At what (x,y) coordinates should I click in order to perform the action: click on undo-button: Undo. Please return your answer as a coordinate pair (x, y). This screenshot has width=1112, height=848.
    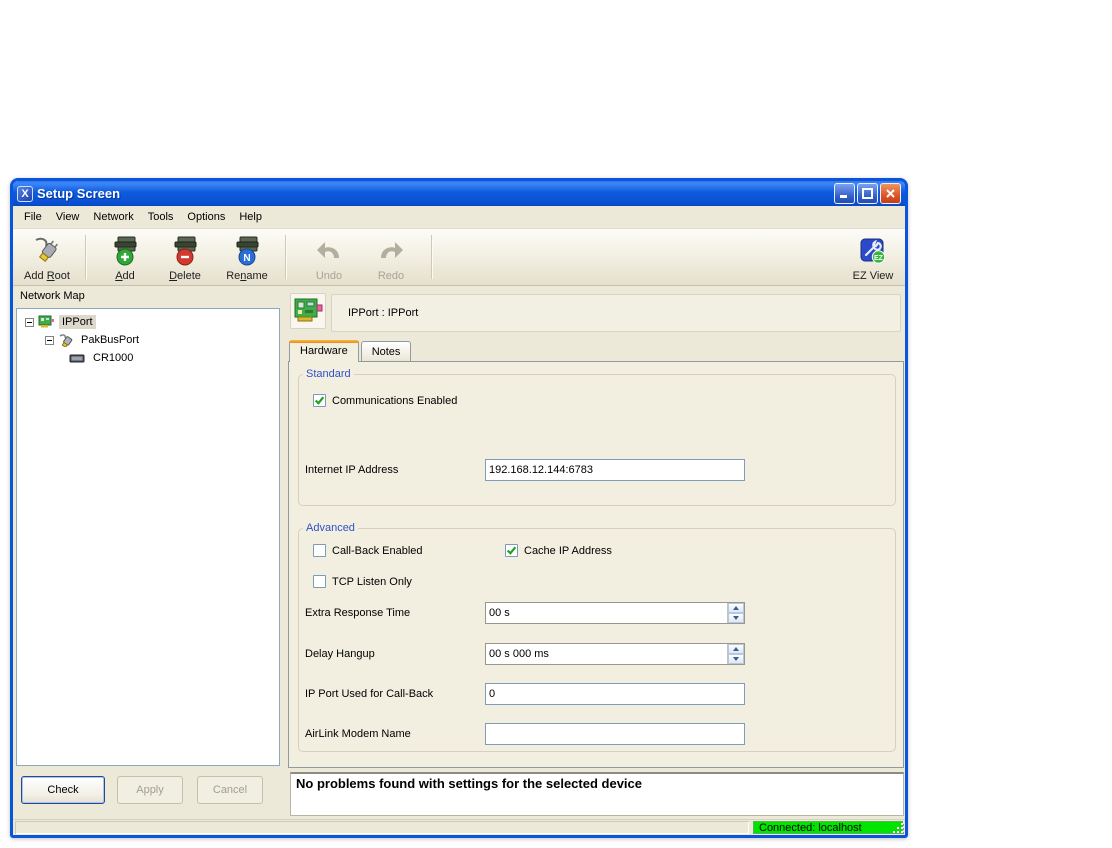
    Looking at the image, I should click on (329, 257).